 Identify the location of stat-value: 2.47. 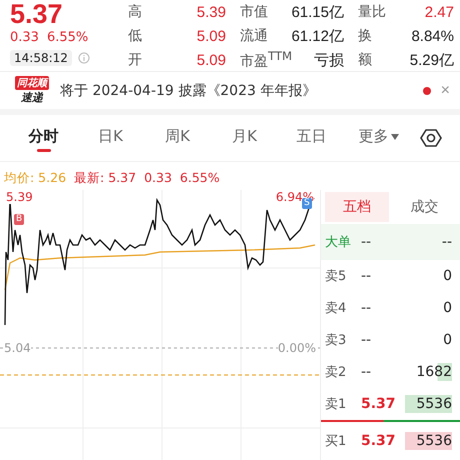
(439, 12).